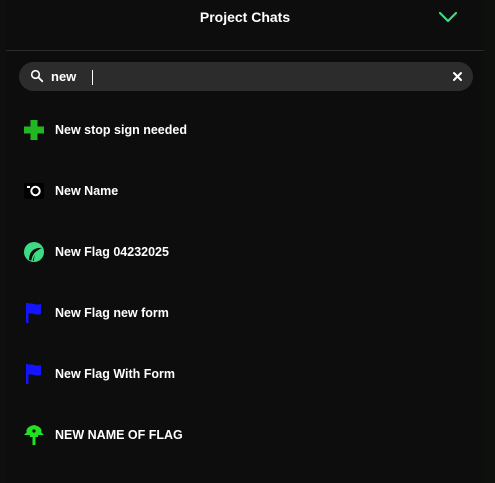  What do you see at coordinates (87, 191) in the screenshot?
I see `chat-item-label: New Name` at bounding box center [87, 191].